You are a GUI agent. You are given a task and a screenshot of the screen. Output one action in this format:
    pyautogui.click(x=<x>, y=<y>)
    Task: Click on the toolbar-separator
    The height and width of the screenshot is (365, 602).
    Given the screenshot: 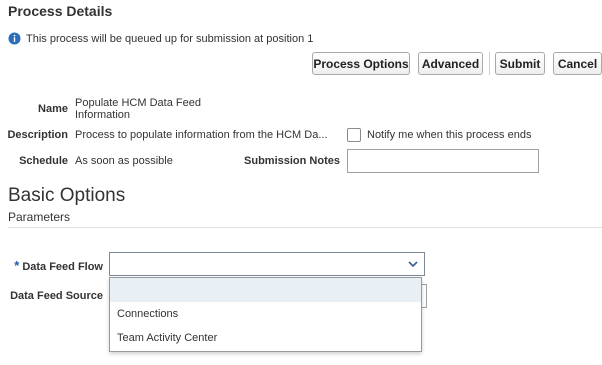 What is the action you would take?
    pyautogui.click(x=489, y=63)
    